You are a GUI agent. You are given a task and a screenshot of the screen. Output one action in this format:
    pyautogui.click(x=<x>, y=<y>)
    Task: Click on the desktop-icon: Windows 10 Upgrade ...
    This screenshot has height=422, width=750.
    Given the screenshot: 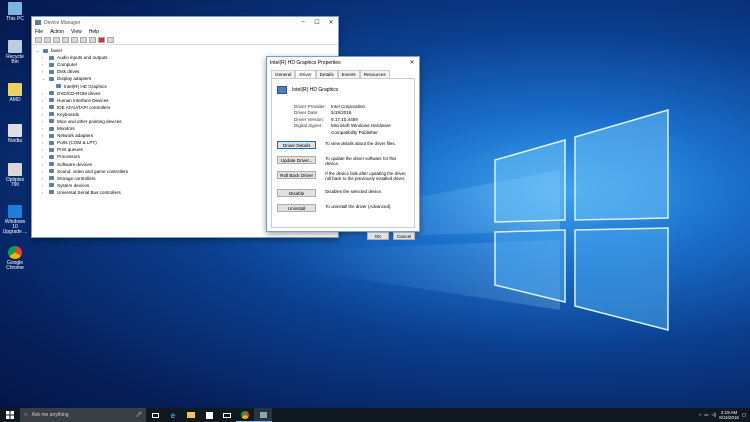 What is the action you would take?
    pyautogui.click(x=15, y=220)
    